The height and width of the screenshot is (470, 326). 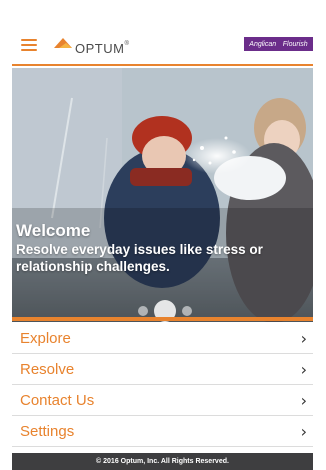 What do you see at coordinates (162, 338) in the screenshot?
I see `menu-item-explore: Explore ›` at bounding box center [162, 338].